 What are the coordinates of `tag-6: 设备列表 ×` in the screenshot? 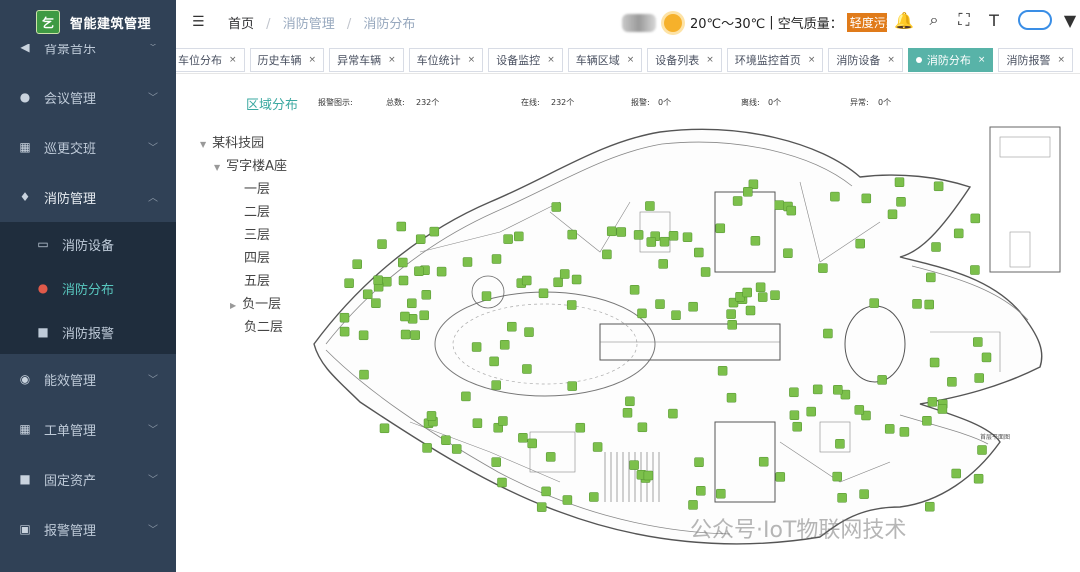 It's located at (684, 59).